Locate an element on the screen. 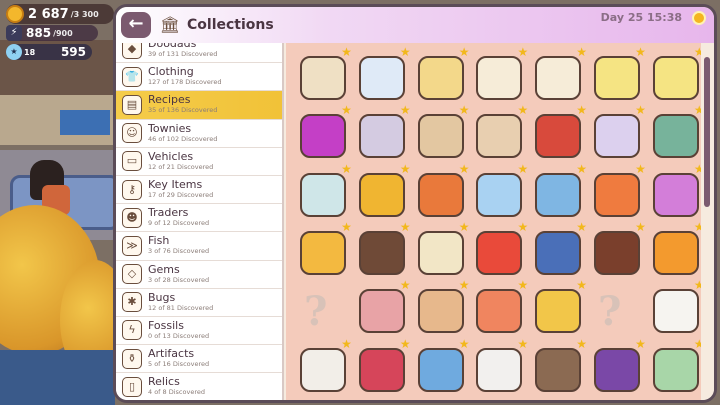 The width and height of the screenshot is (720, 405). back-button: ← is located at coordinates (136, 25).